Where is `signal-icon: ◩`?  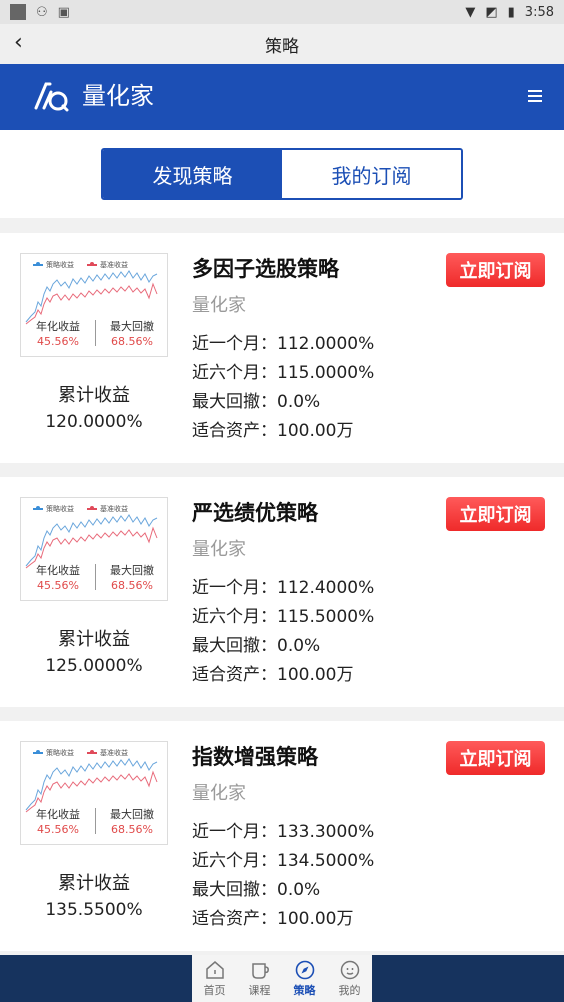 signal-icon: ◩ is located at coordinates (491, 12).